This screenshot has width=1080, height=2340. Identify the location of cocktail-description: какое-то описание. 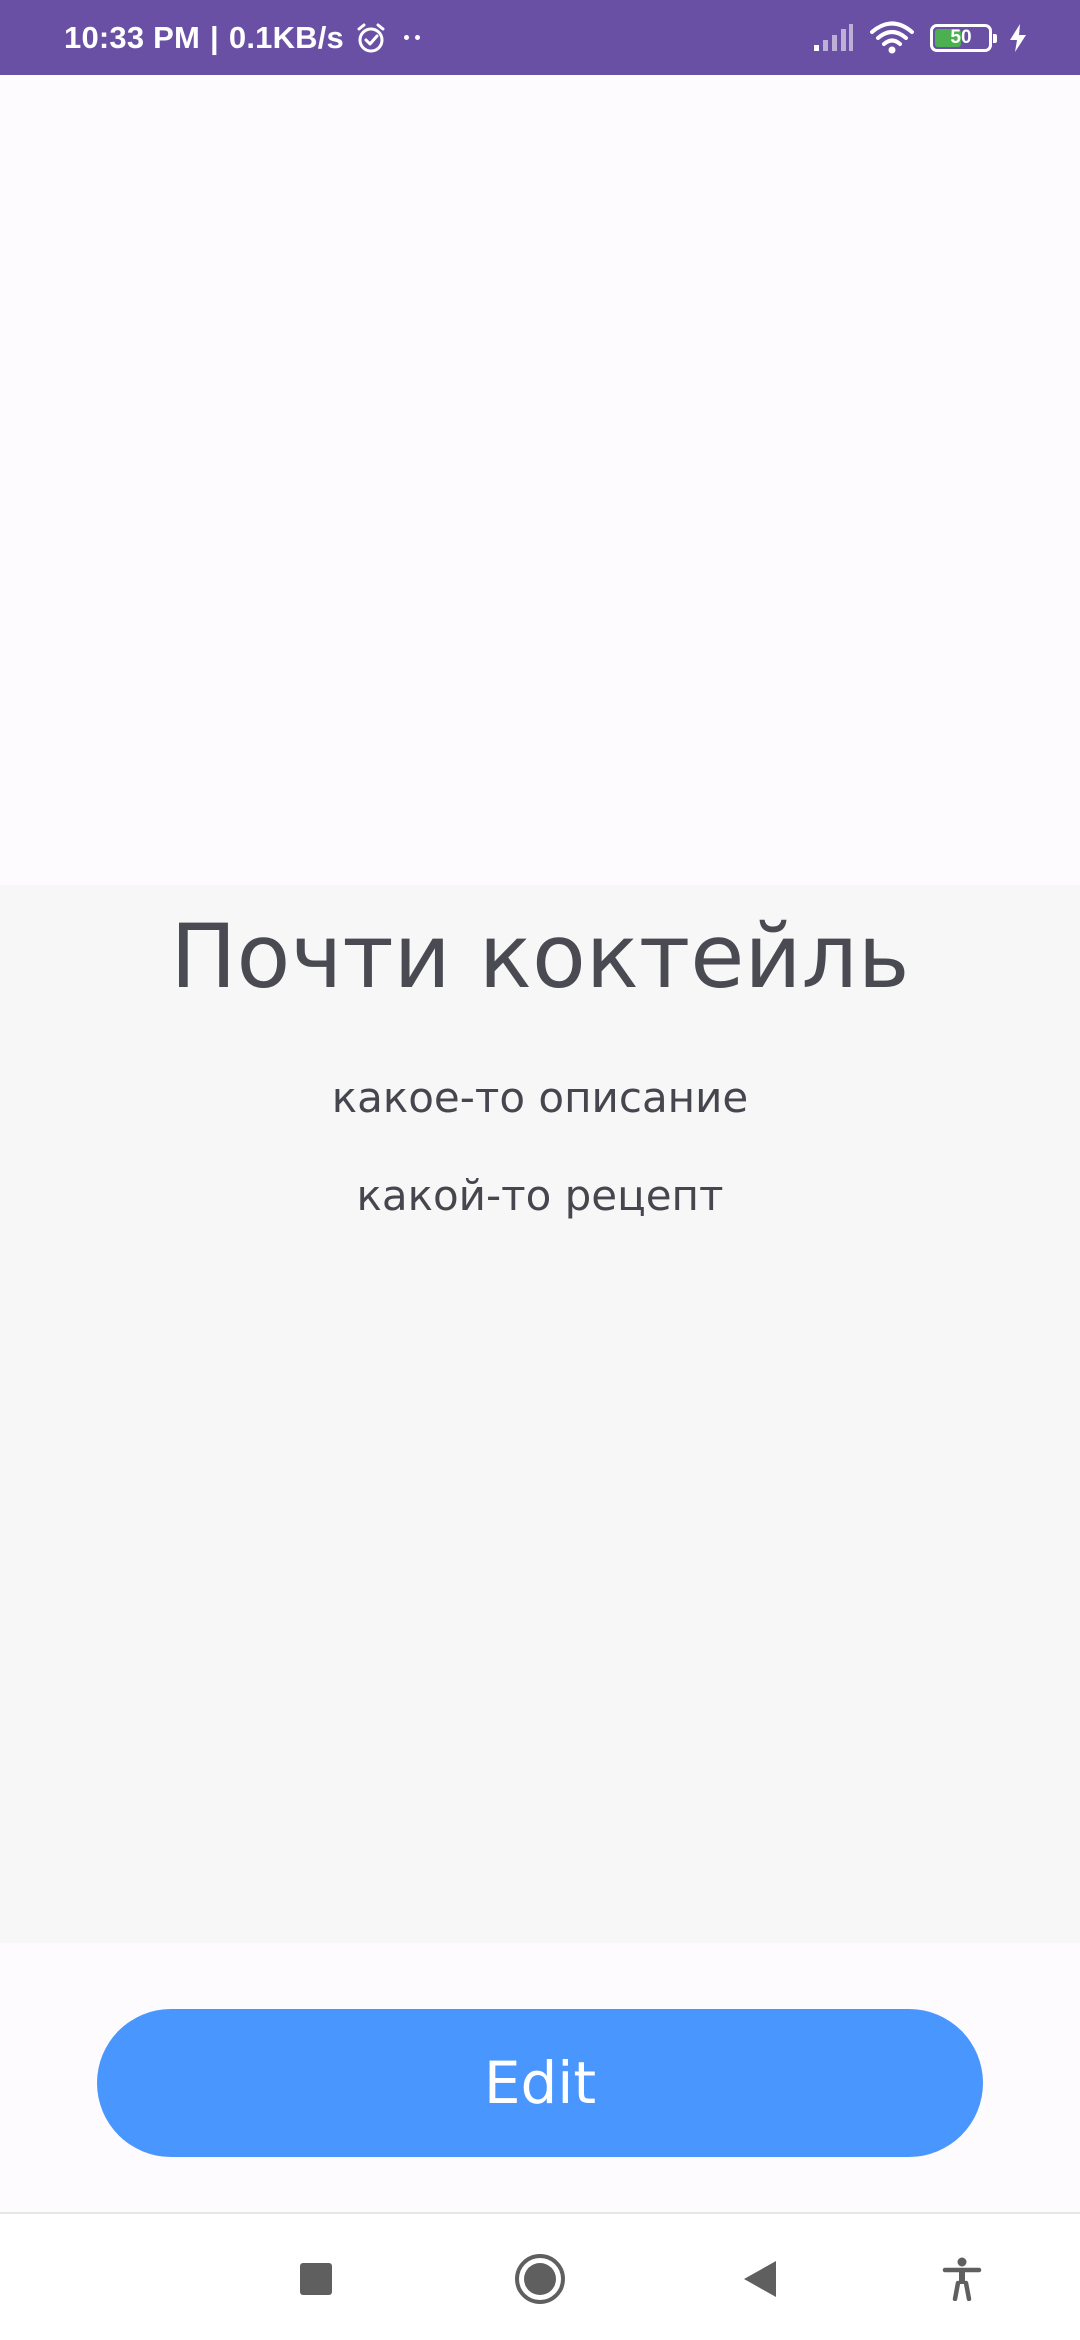
(540, 1097).